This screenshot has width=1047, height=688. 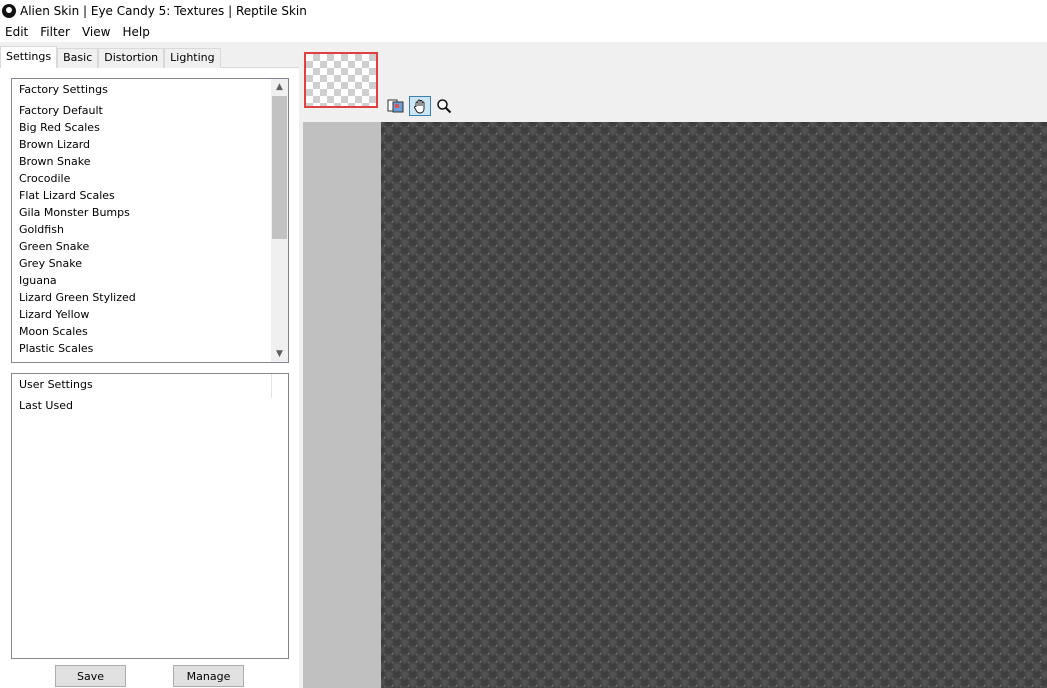 What do you see at coordinates (77, 282) in the screenshot?
I see `list-item: Iguana` at bounding box center [77, 282].